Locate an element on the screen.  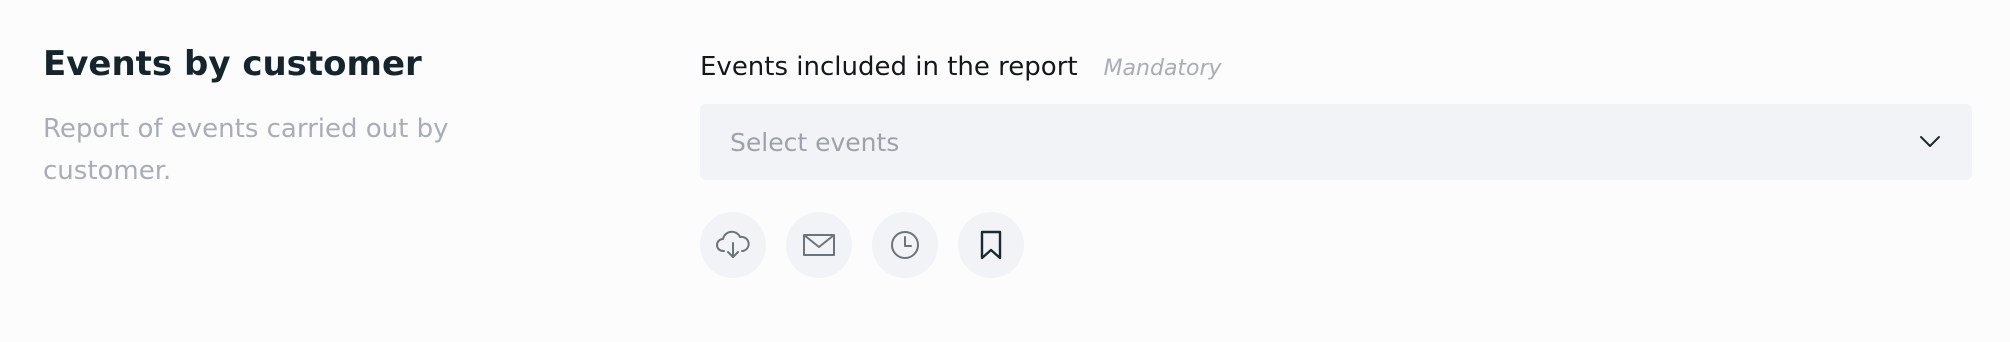
mail-icon is located at coordinates (819, 245).